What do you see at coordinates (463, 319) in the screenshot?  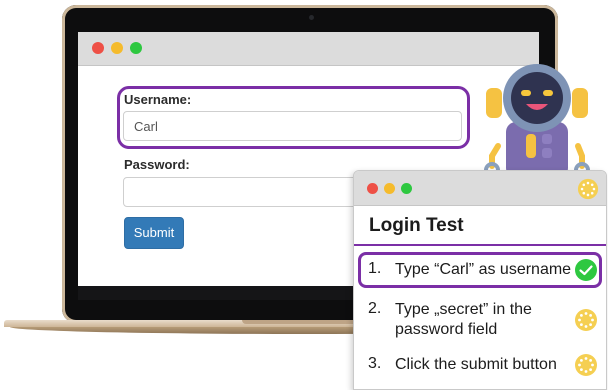 I see `step-text: Type „secret” in the password field` at bounding box center [463, 319].